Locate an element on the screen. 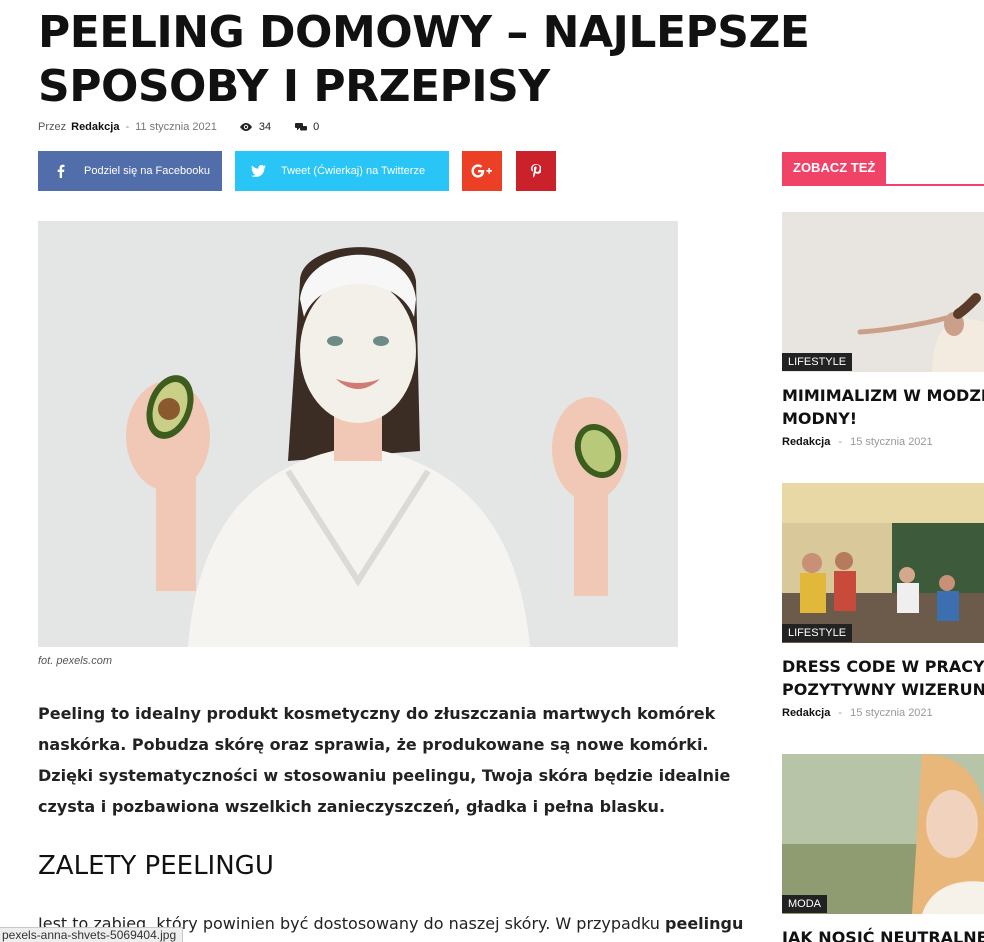 The height and width of the screenshot is (942, 984). related-post-title-line: JAK NOSIĆ NEUTRALNE K is located at coordinates (883, 935).